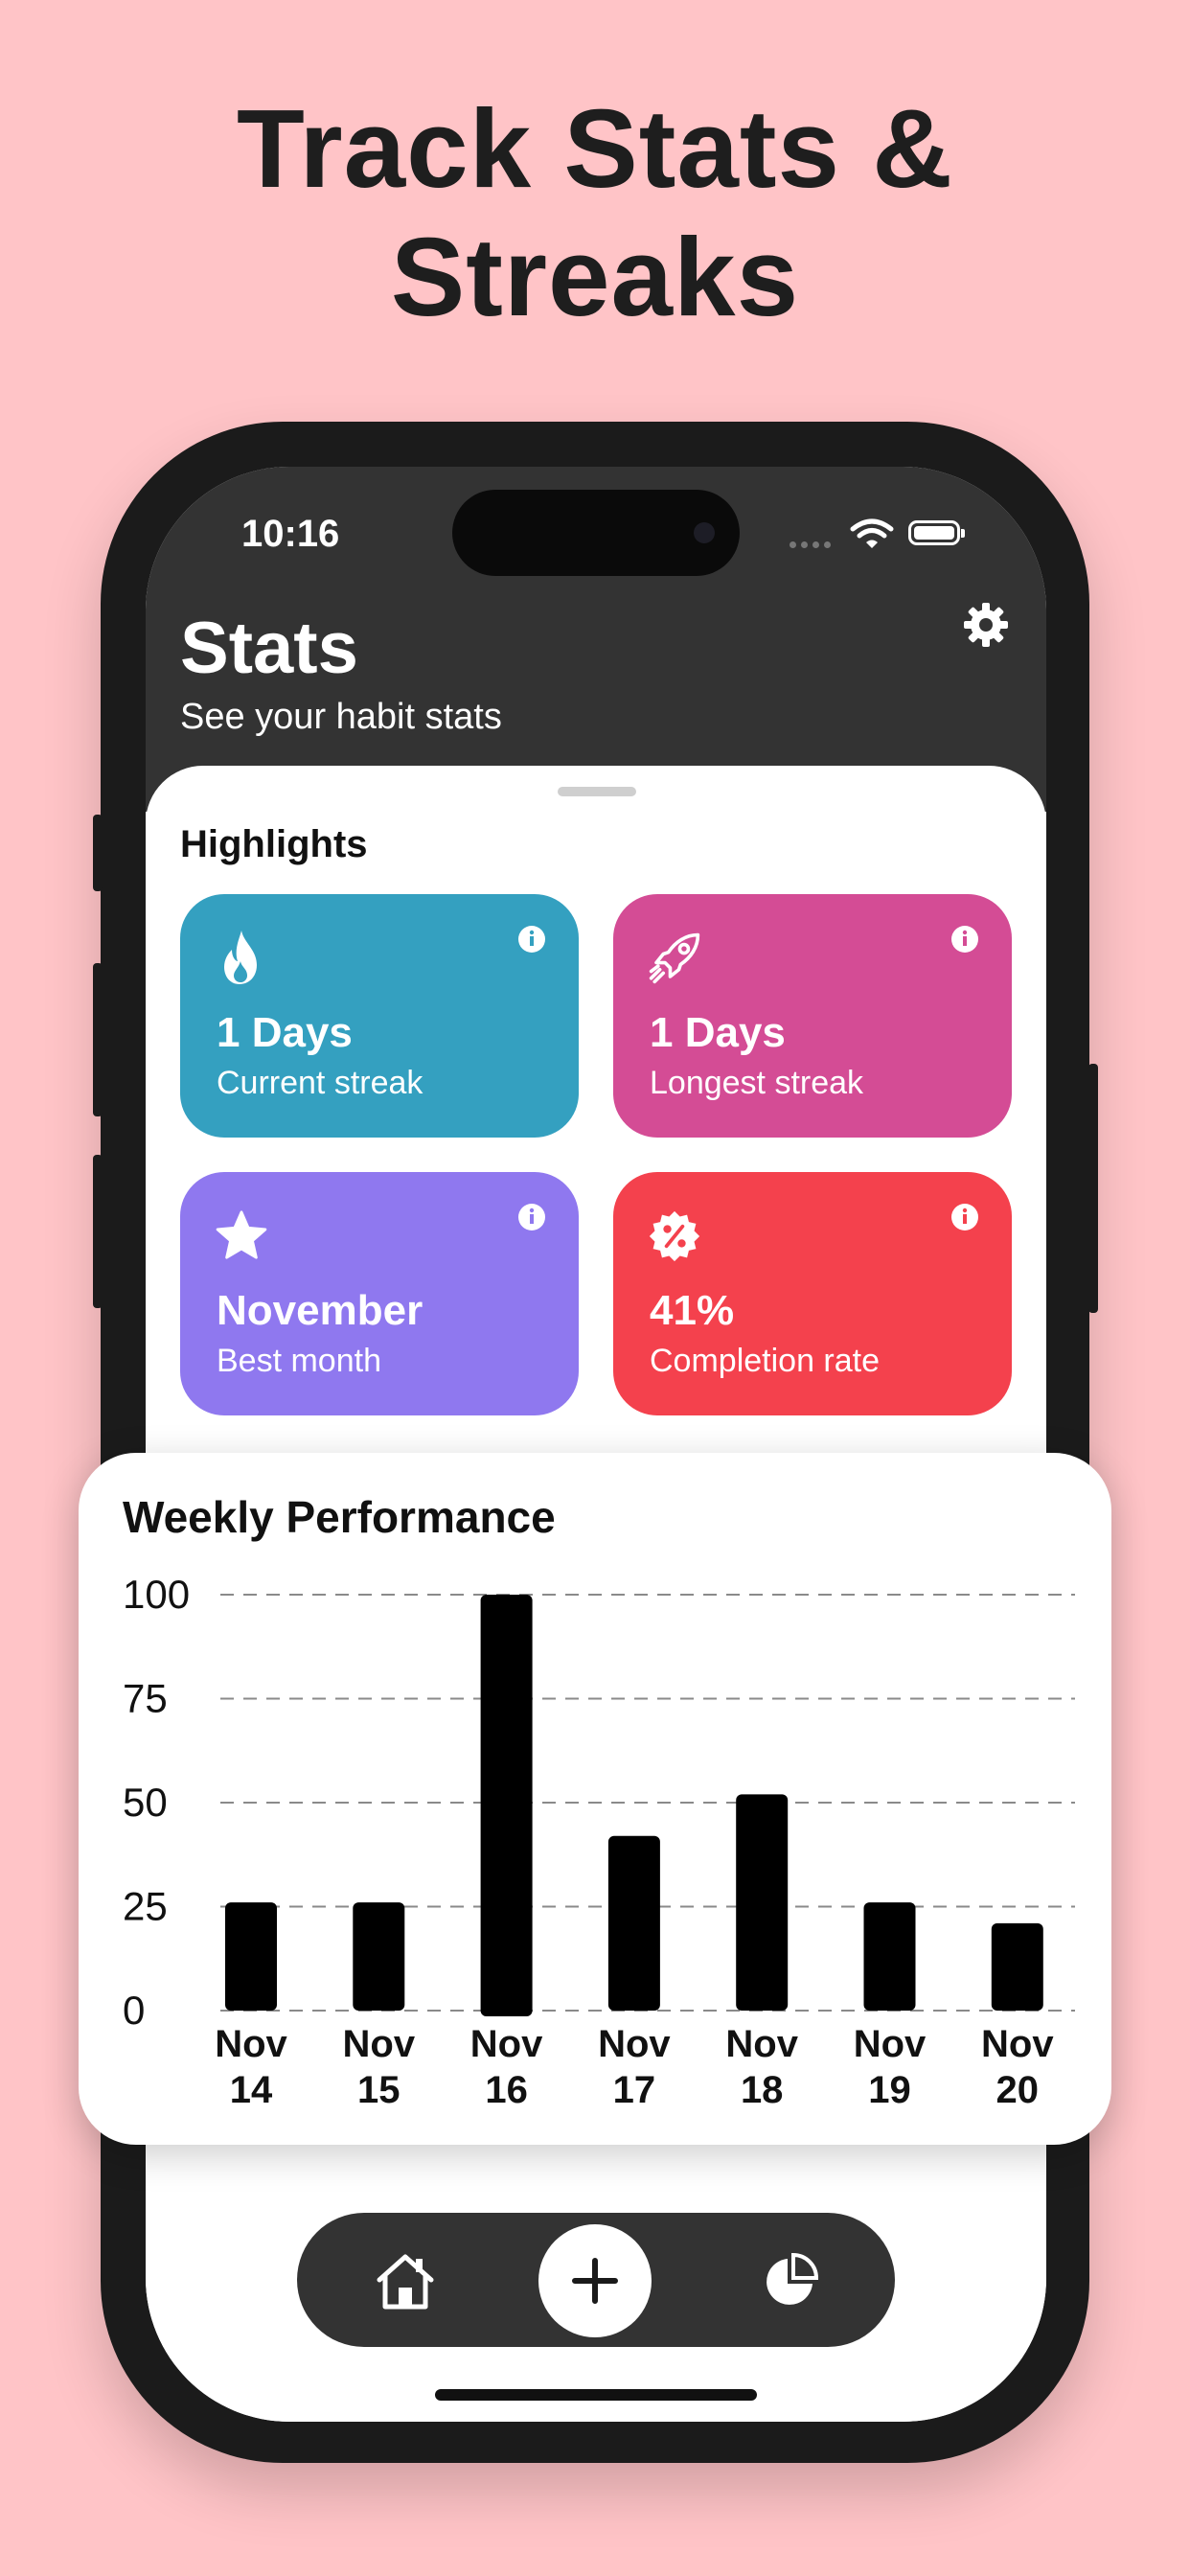  Describe the element at coordinates (595, 277) in the screenshot. I see `headline-line-2: Streaks` at that location.